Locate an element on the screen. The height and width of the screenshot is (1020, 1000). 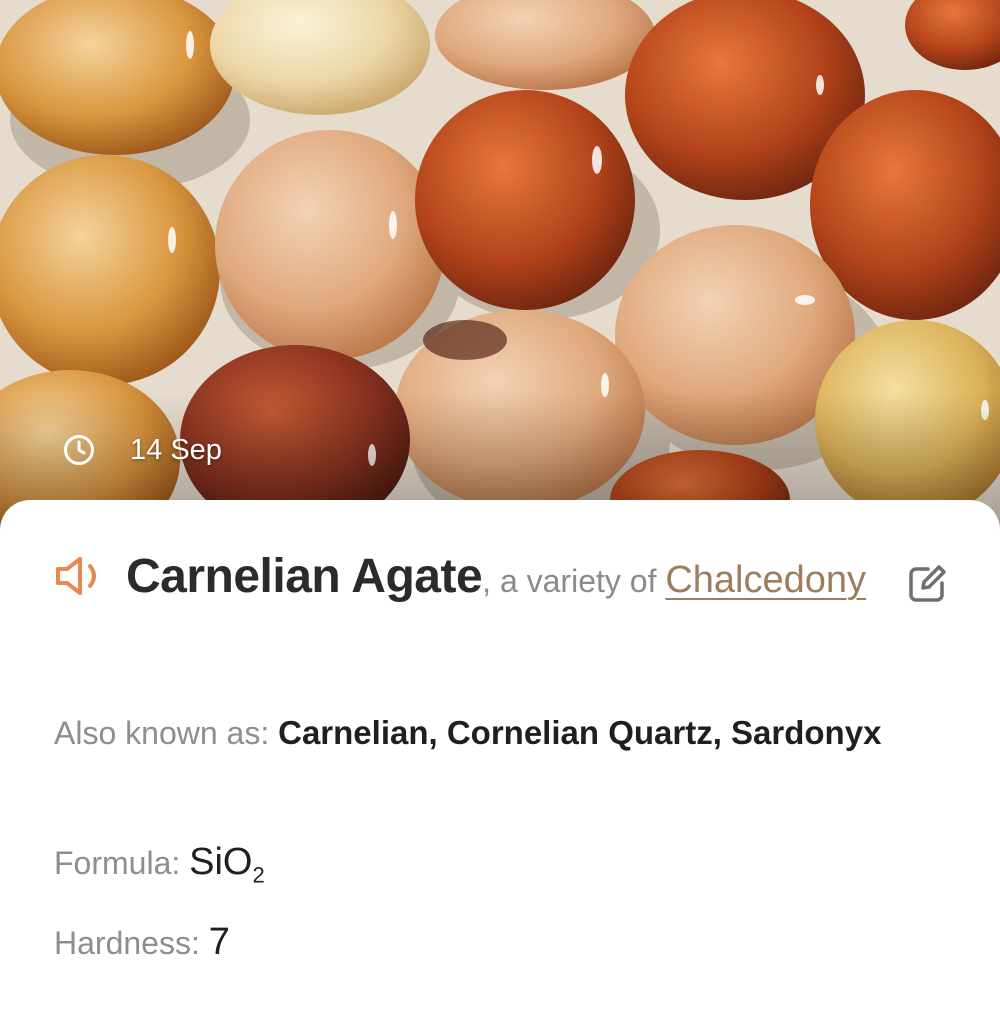
mineral-name: Carnelian Agate is located at coordinates (304, 576).